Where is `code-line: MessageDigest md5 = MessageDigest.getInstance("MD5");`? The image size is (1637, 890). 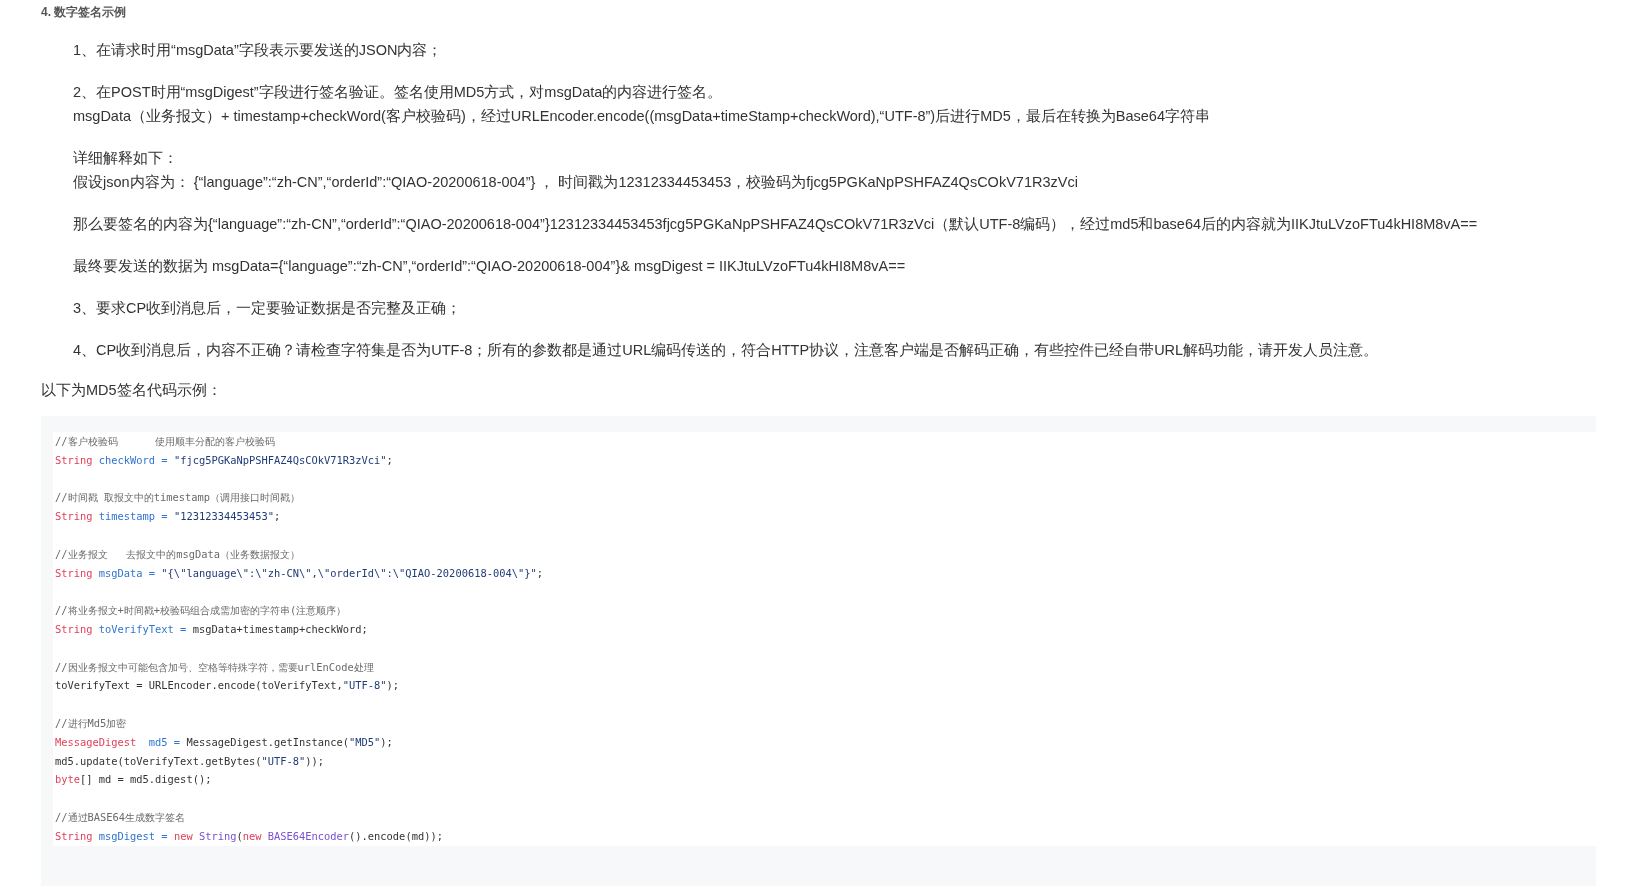
code-line: MessageDigest md5 = MessageDigest.getInstance("MD5"); is located at coordinates (224, 742).